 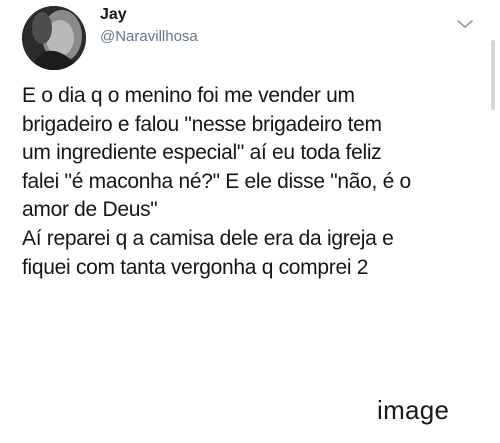 I want to click on tweet-text-line: E o dia q o menino foi me vender um, so click(x=188, y=95).